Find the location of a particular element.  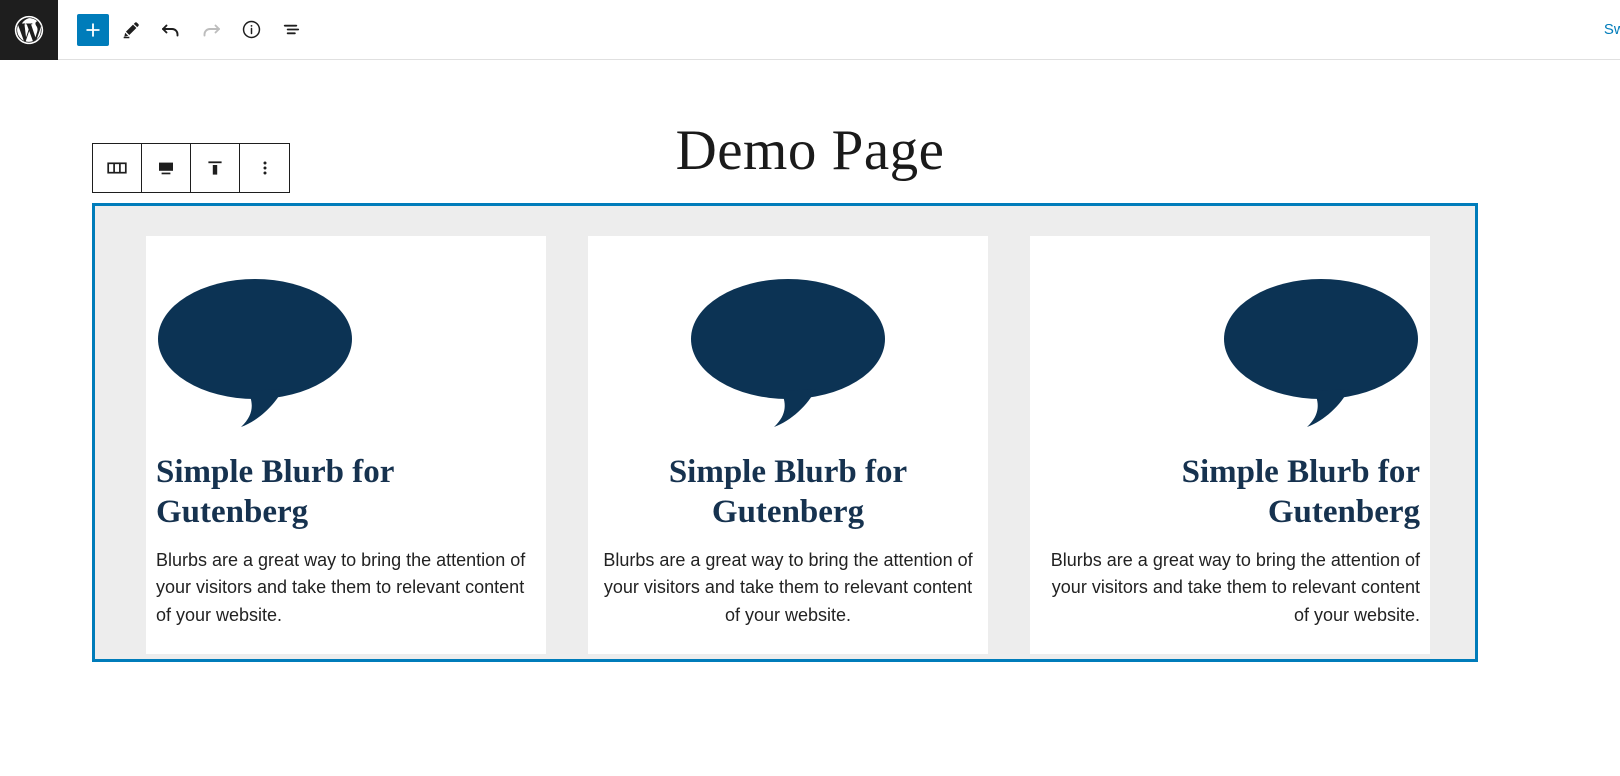

undo-arrow-icon is located at coordinates (171, 30).